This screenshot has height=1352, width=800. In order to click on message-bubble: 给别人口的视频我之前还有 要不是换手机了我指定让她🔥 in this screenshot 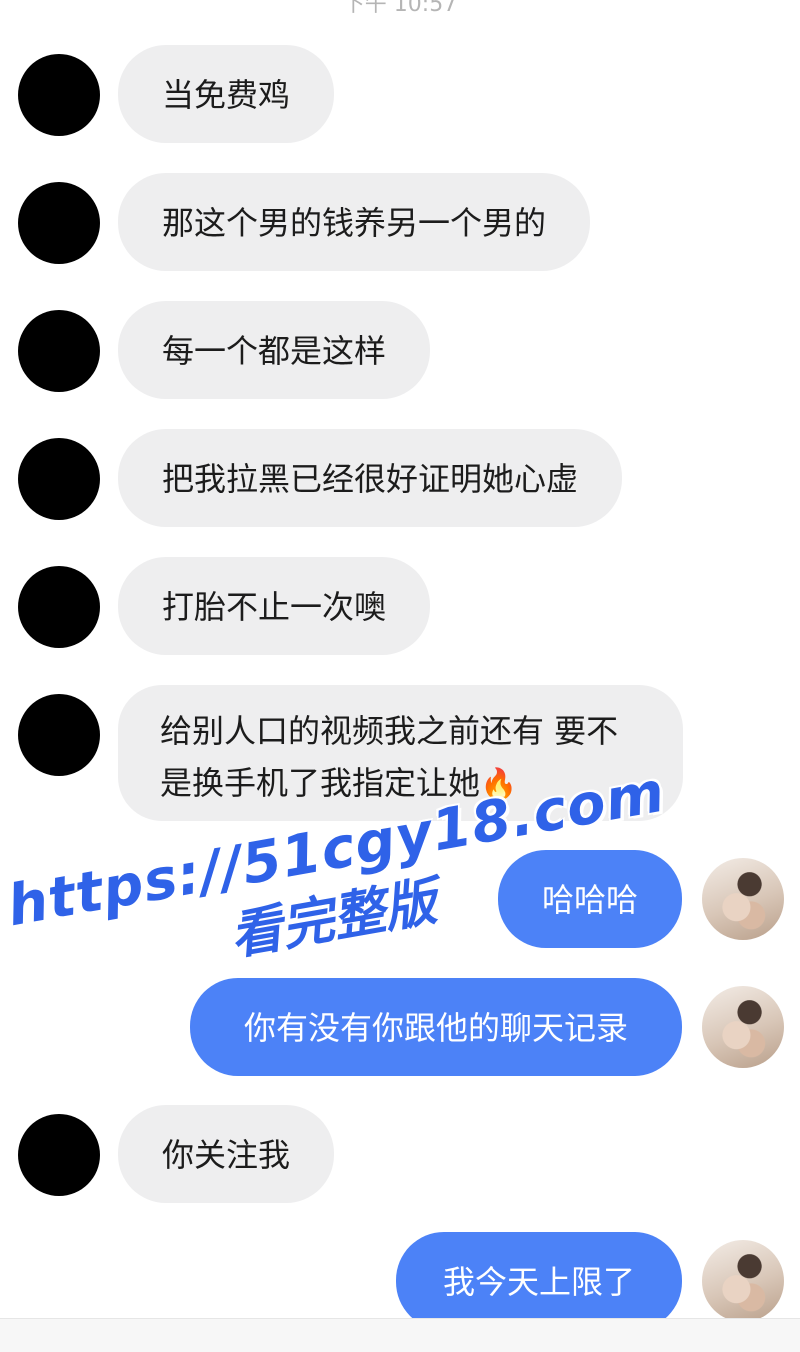, I will do `click(400, 753)`.